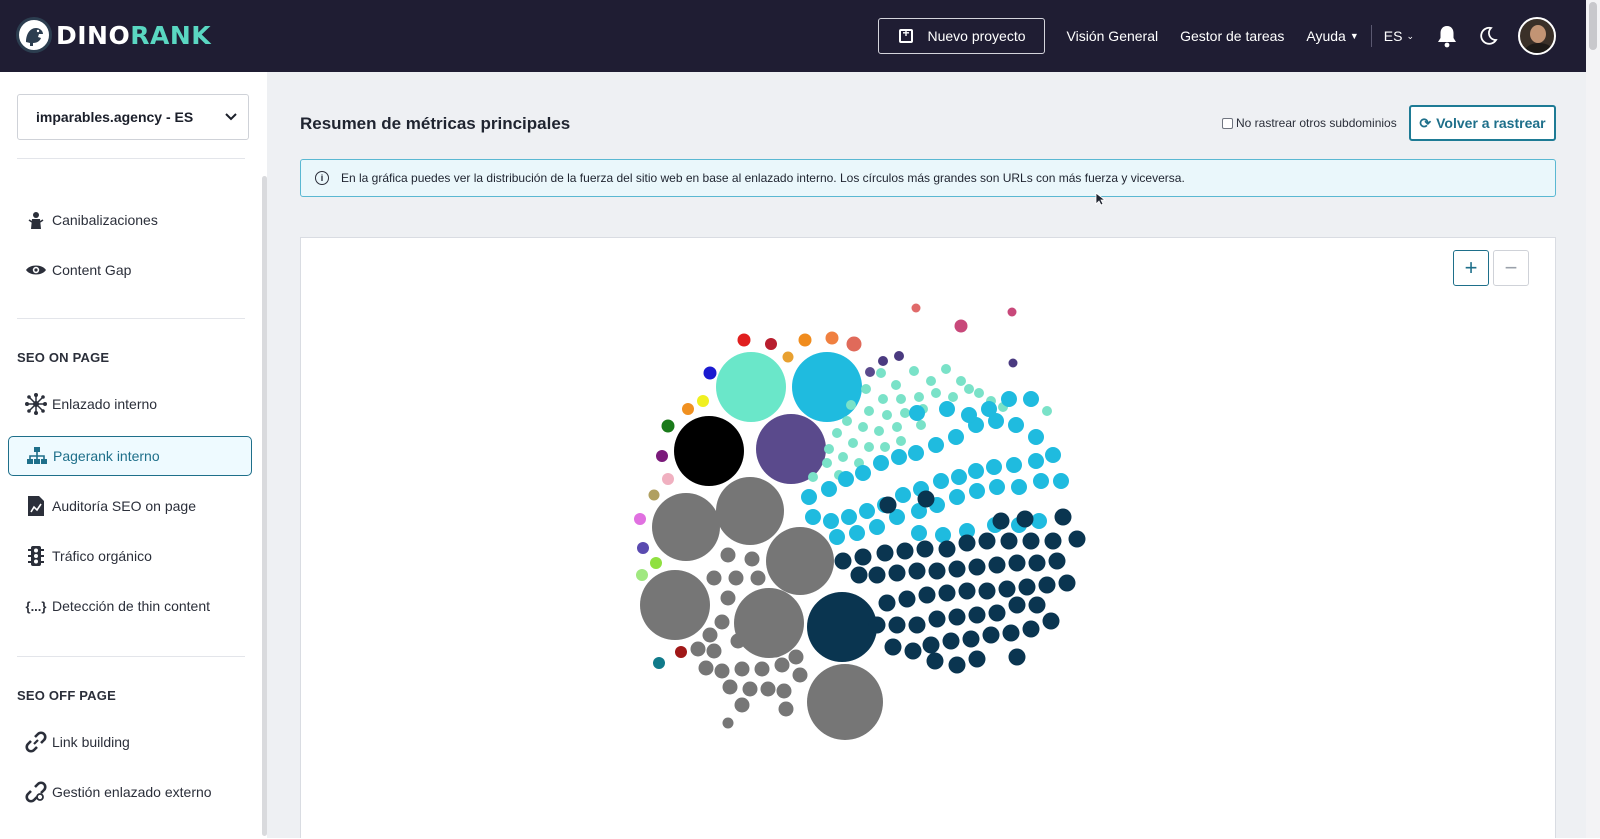 This screenshot has height=839, width=1600. What do you see at coordinates (130, 742) in the screenshot?
I see `sidebar-item-link-building: Link building` at bounding box center [130, 742].